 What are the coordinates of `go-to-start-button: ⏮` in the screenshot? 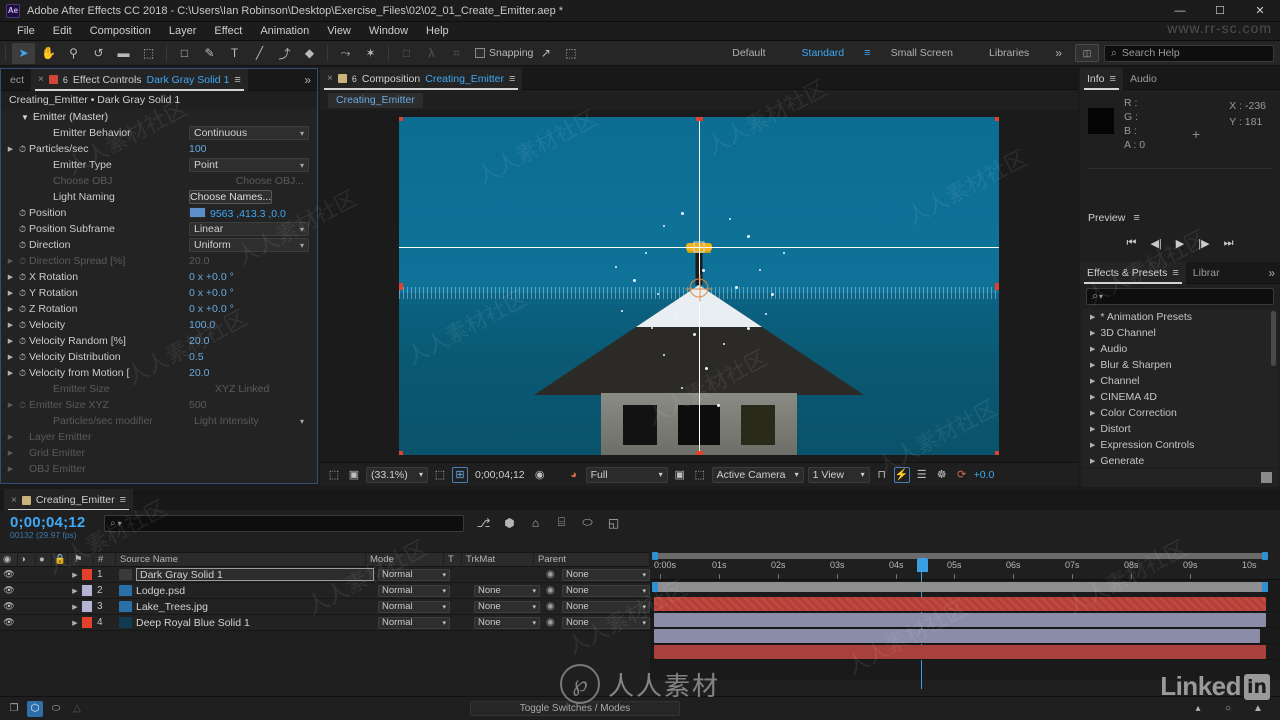 It's located at (1132, 243).